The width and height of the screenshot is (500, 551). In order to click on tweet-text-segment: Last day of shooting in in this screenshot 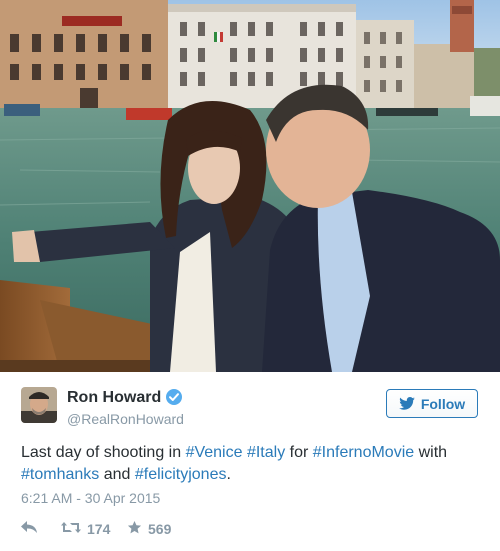, I will do `click(103, 452)`.